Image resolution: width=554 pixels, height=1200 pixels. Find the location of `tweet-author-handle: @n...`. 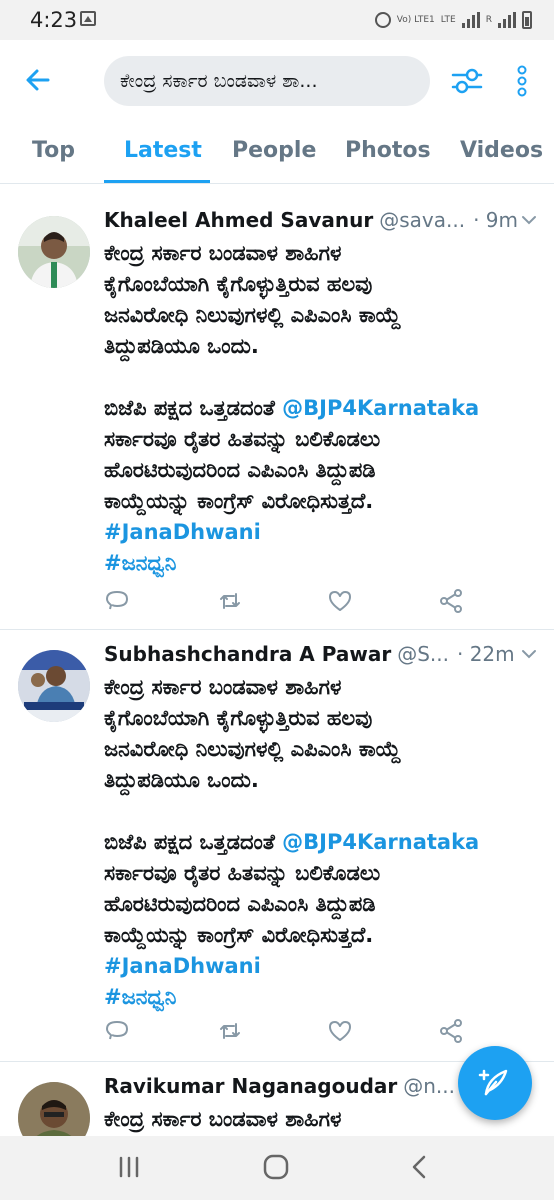

tweet-author-handle: @n... is located at coordinates (429, 1086).